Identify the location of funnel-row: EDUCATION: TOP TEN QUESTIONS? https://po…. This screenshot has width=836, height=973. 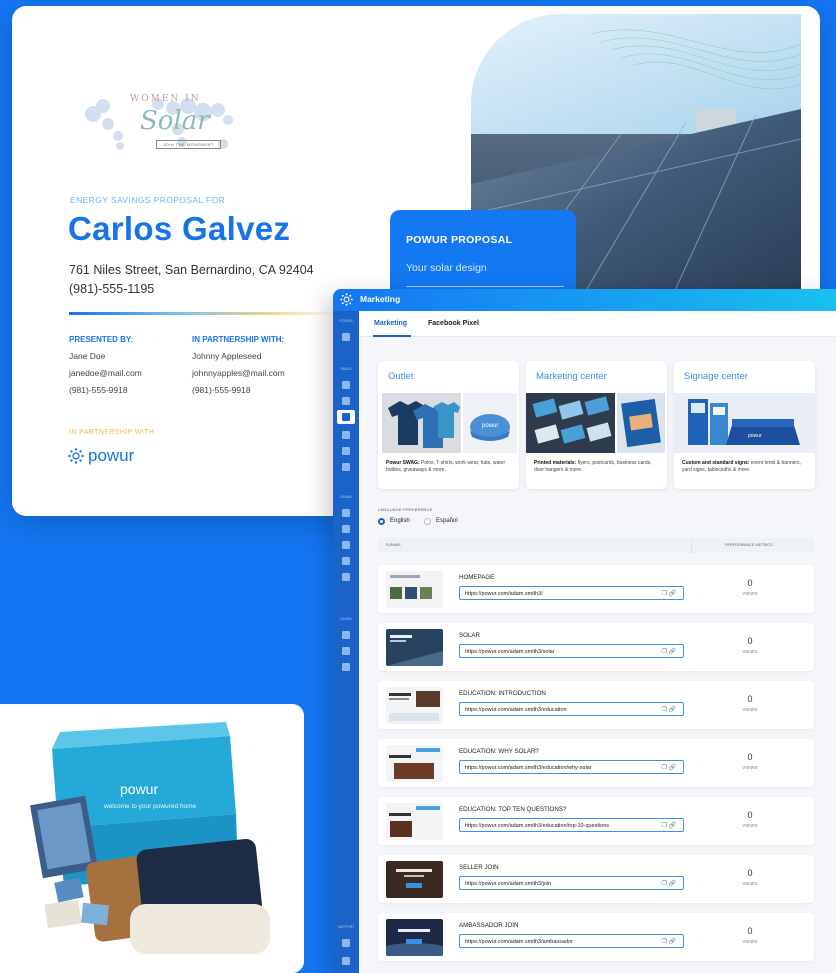
(596, 821).